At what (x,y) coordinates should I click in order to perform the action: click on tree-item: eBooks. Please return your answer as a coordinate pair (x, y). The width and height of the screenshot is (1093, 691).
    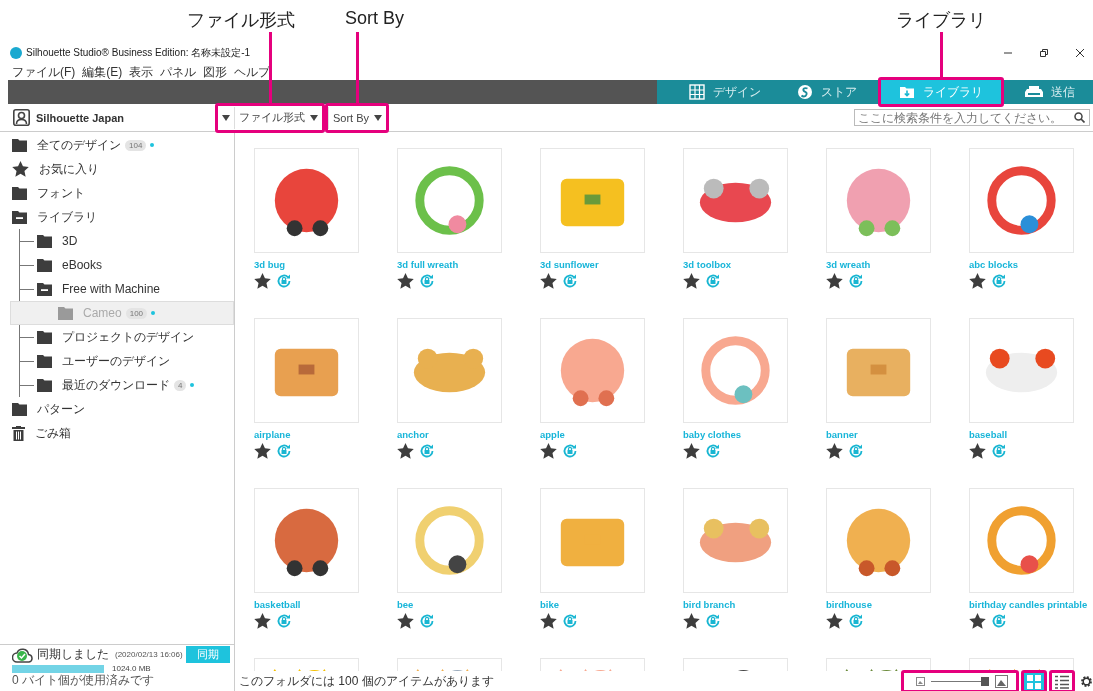
    Looking at the image, I should click on (127, 265).